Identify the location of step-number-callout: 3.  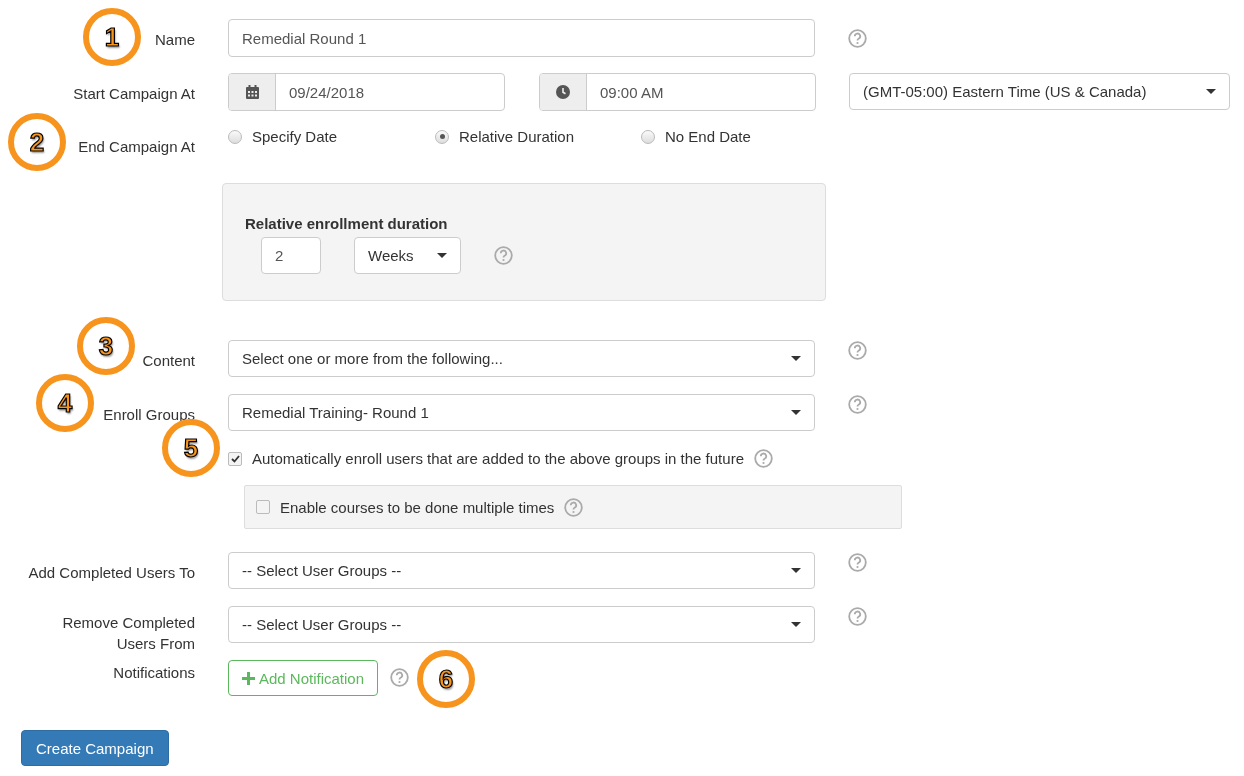
(106, 346).